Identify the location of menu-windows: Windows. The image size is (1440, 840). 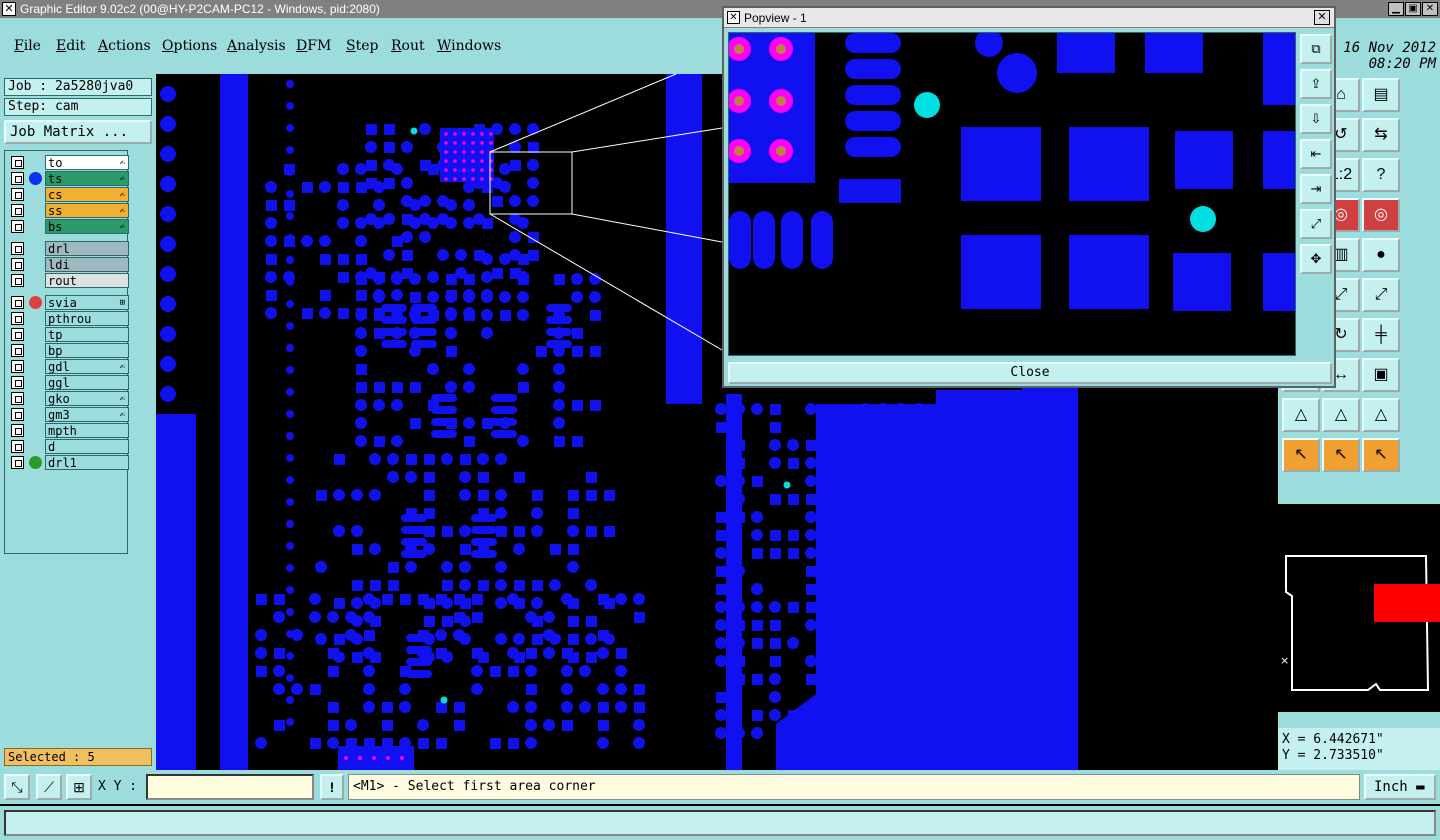
(469, 46).